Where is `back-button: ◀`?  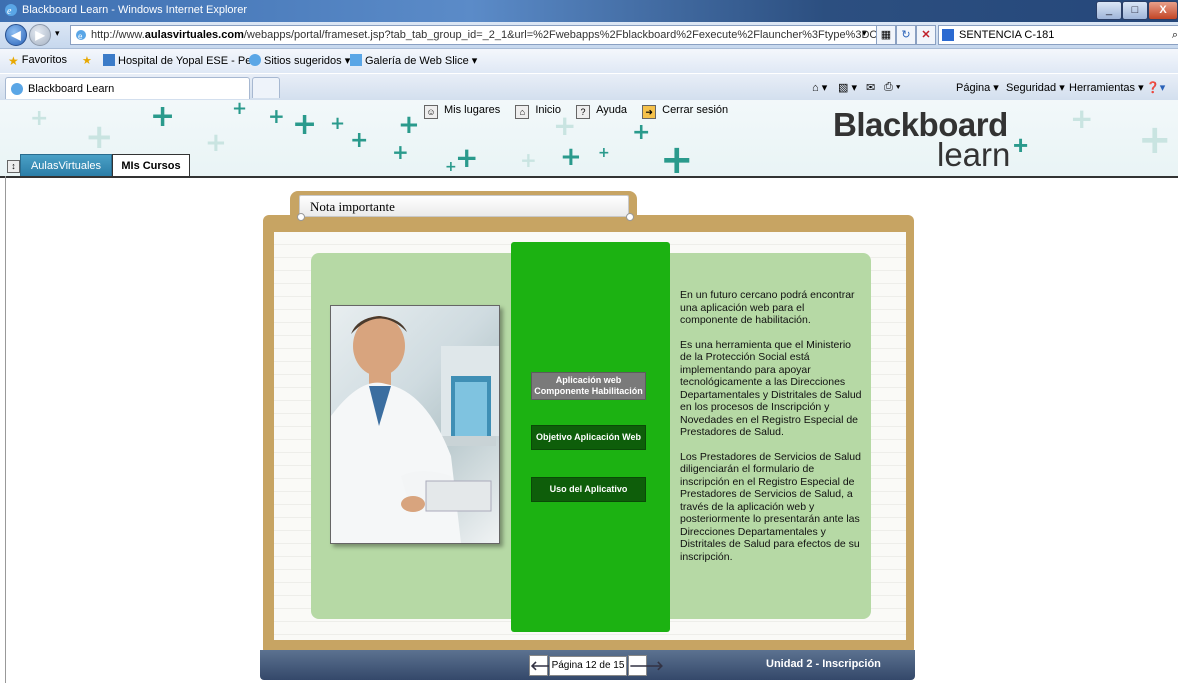 back-button: ◀ is located at coordinates (16, 35).